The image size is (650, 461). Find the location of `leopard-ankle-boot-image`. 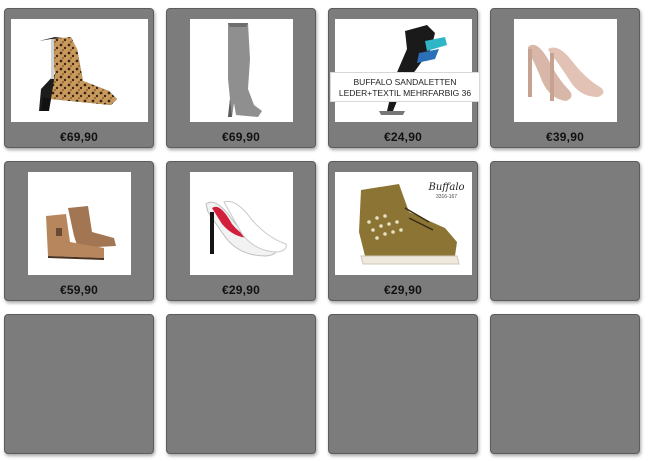

leopard-ankle-boot-image is located at coordinates (77, 74).